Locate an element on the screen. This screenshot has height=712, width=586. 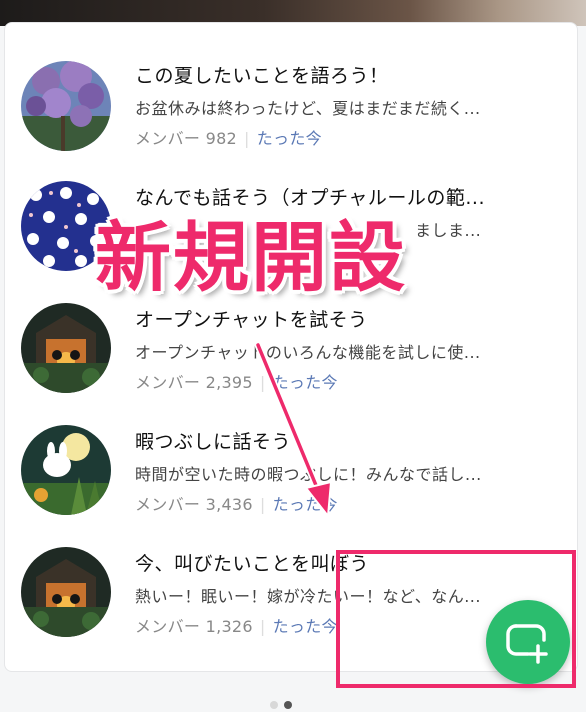
annotation-label: 新規開設 is located at coordinates (251, 257).